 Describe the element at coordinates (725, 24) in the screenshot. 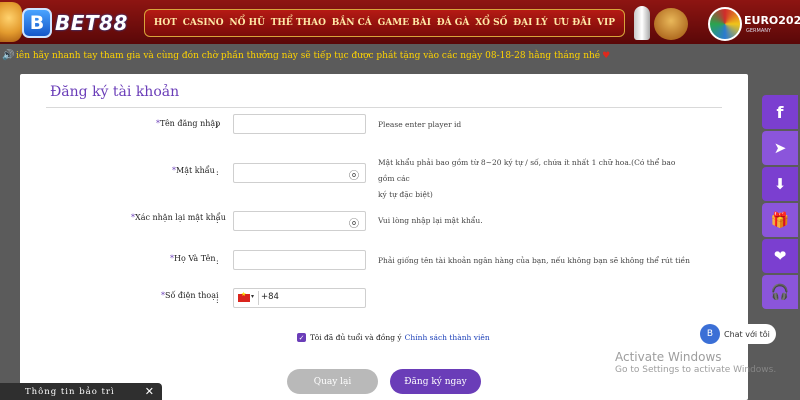

I see `euro-badge-icon` at that location.